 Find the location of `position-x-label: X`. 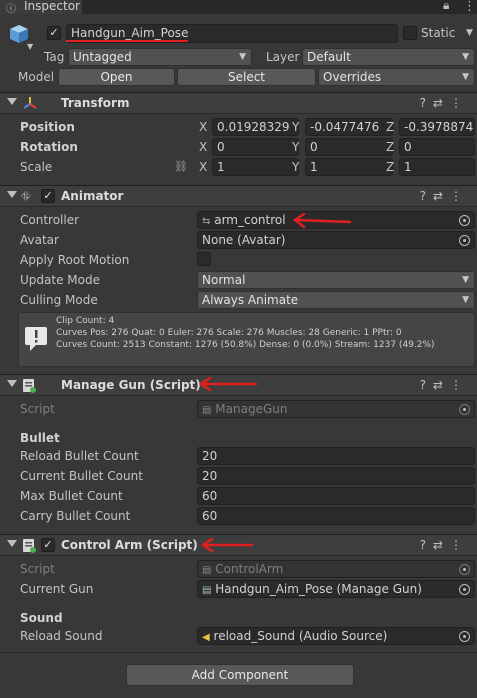

position-x-label: X is located at coordinates (203, 127).